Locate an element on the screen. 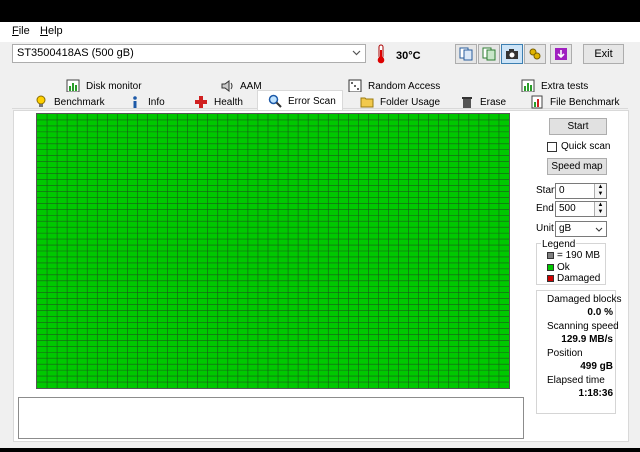 This screenshot has width=640, height=452. camera-icon is located at coordinates (512, 54).